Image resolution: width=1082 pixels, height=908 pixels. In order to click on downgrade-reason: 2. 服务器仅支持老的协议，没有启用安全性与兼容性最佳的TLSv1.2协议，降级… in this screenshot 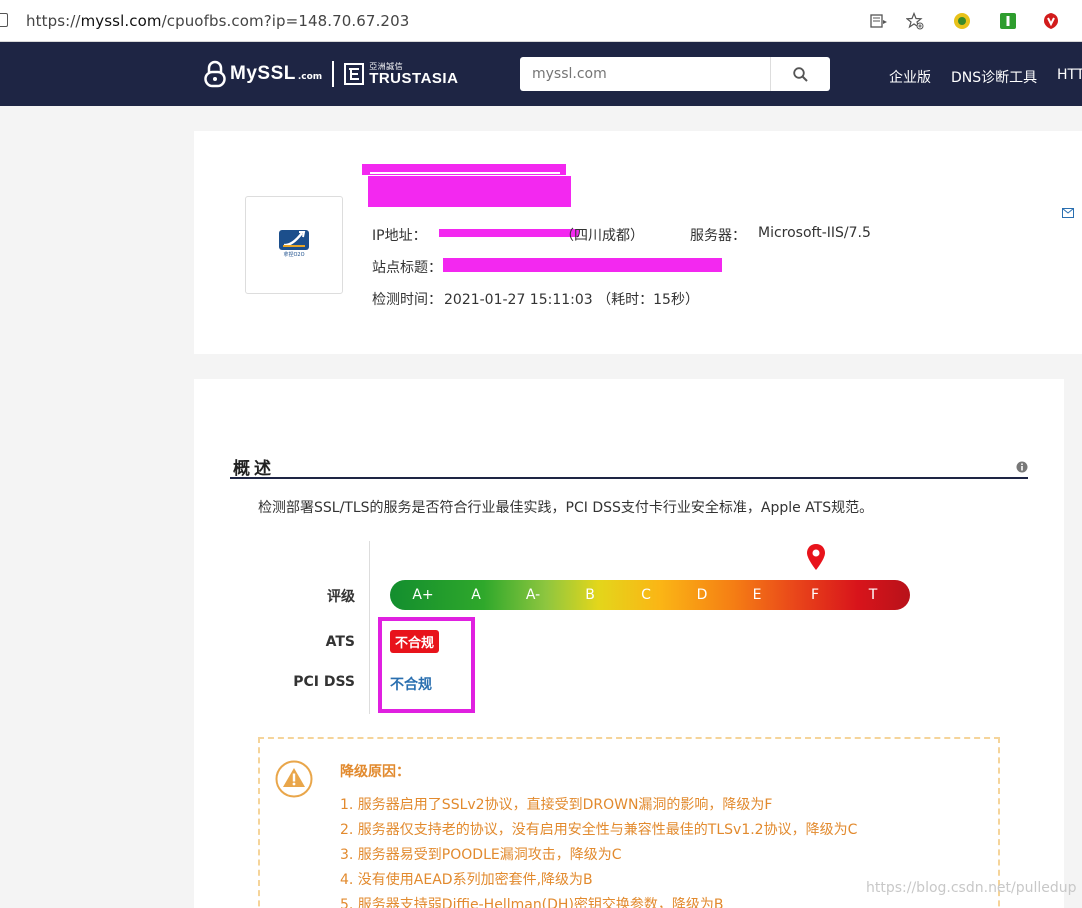, I will do `click(599, 830)`.